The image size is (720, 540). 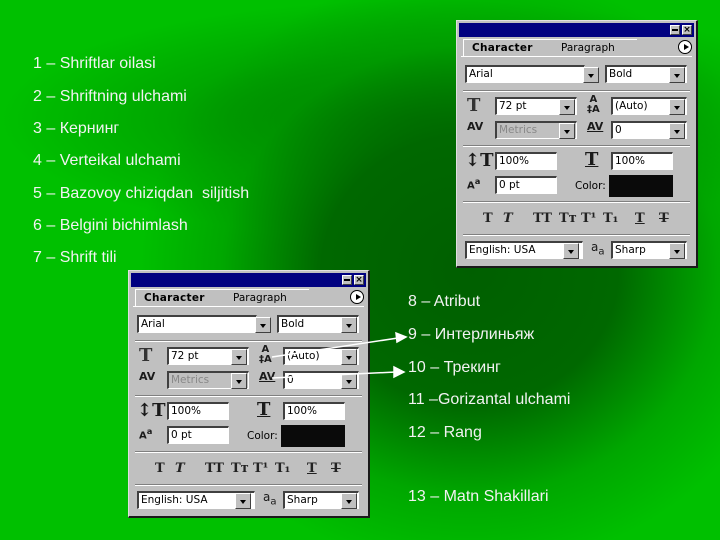 What do you see at coordinates (401, 337) in the screenshot?
I see `arrow-leading-head` at bounding box center [401, 337].